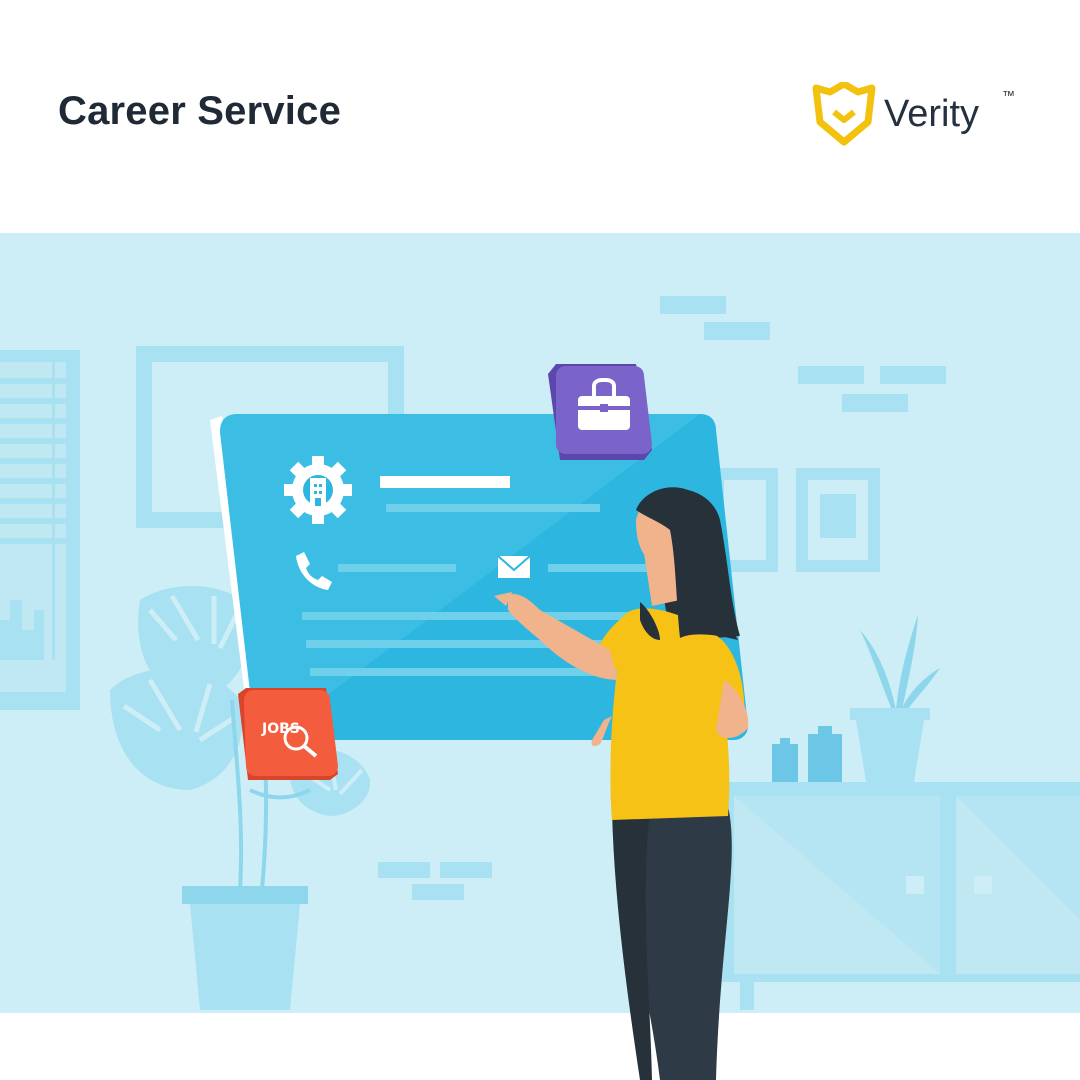  What do you see at coordinates (844, 114) in the screenshot?
I see `verity-shield-icon` at bounding box center [844, 114].